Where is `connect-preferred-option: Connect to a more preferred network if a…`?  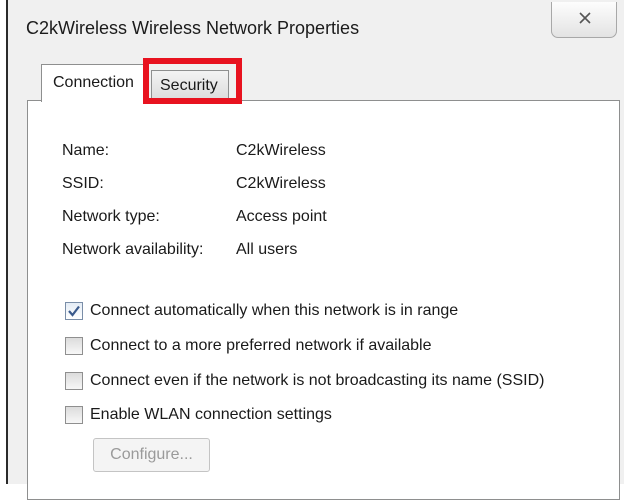
connect-preferred-option: Connect to a more preferred network if a… is located at coordinates (248, 346).